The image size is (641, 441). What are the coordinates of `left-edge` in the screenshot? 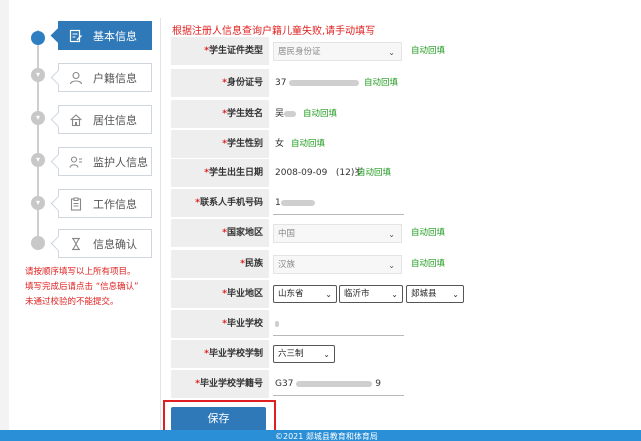 It's located at (4, 220).